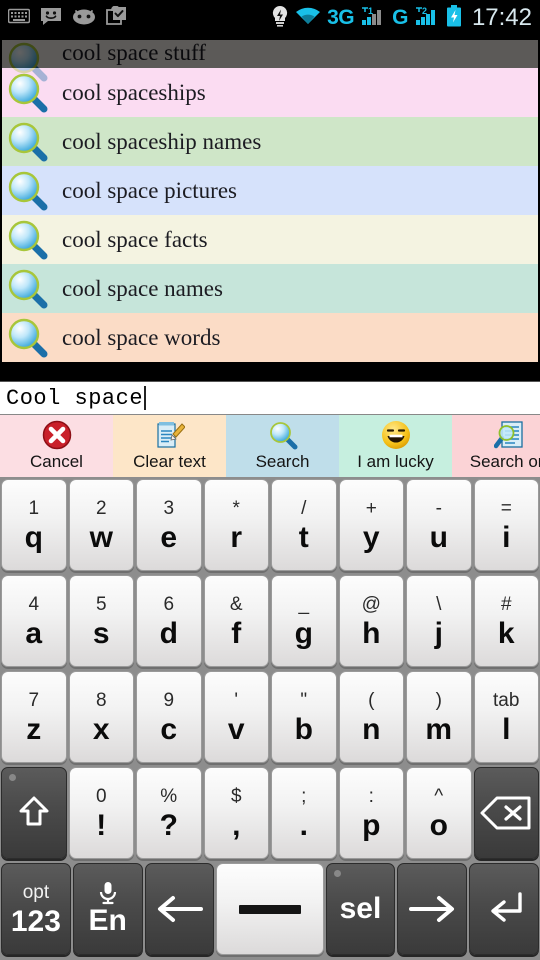 The height and width of the screenshot is (960, 540). What do you see at coordinates (506, 537) in the screenshot?
I see `key-primary-label: i` at bounding box center [506, 537].